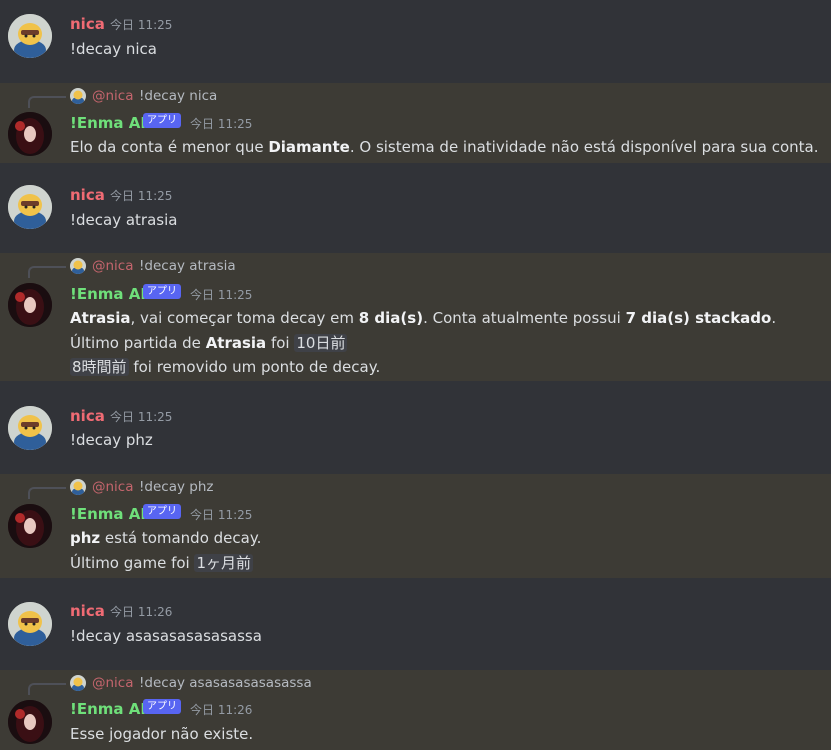  Describe the element at coordinates (280, 343) in the screenshot. I see `text-segment: foi` at that location.